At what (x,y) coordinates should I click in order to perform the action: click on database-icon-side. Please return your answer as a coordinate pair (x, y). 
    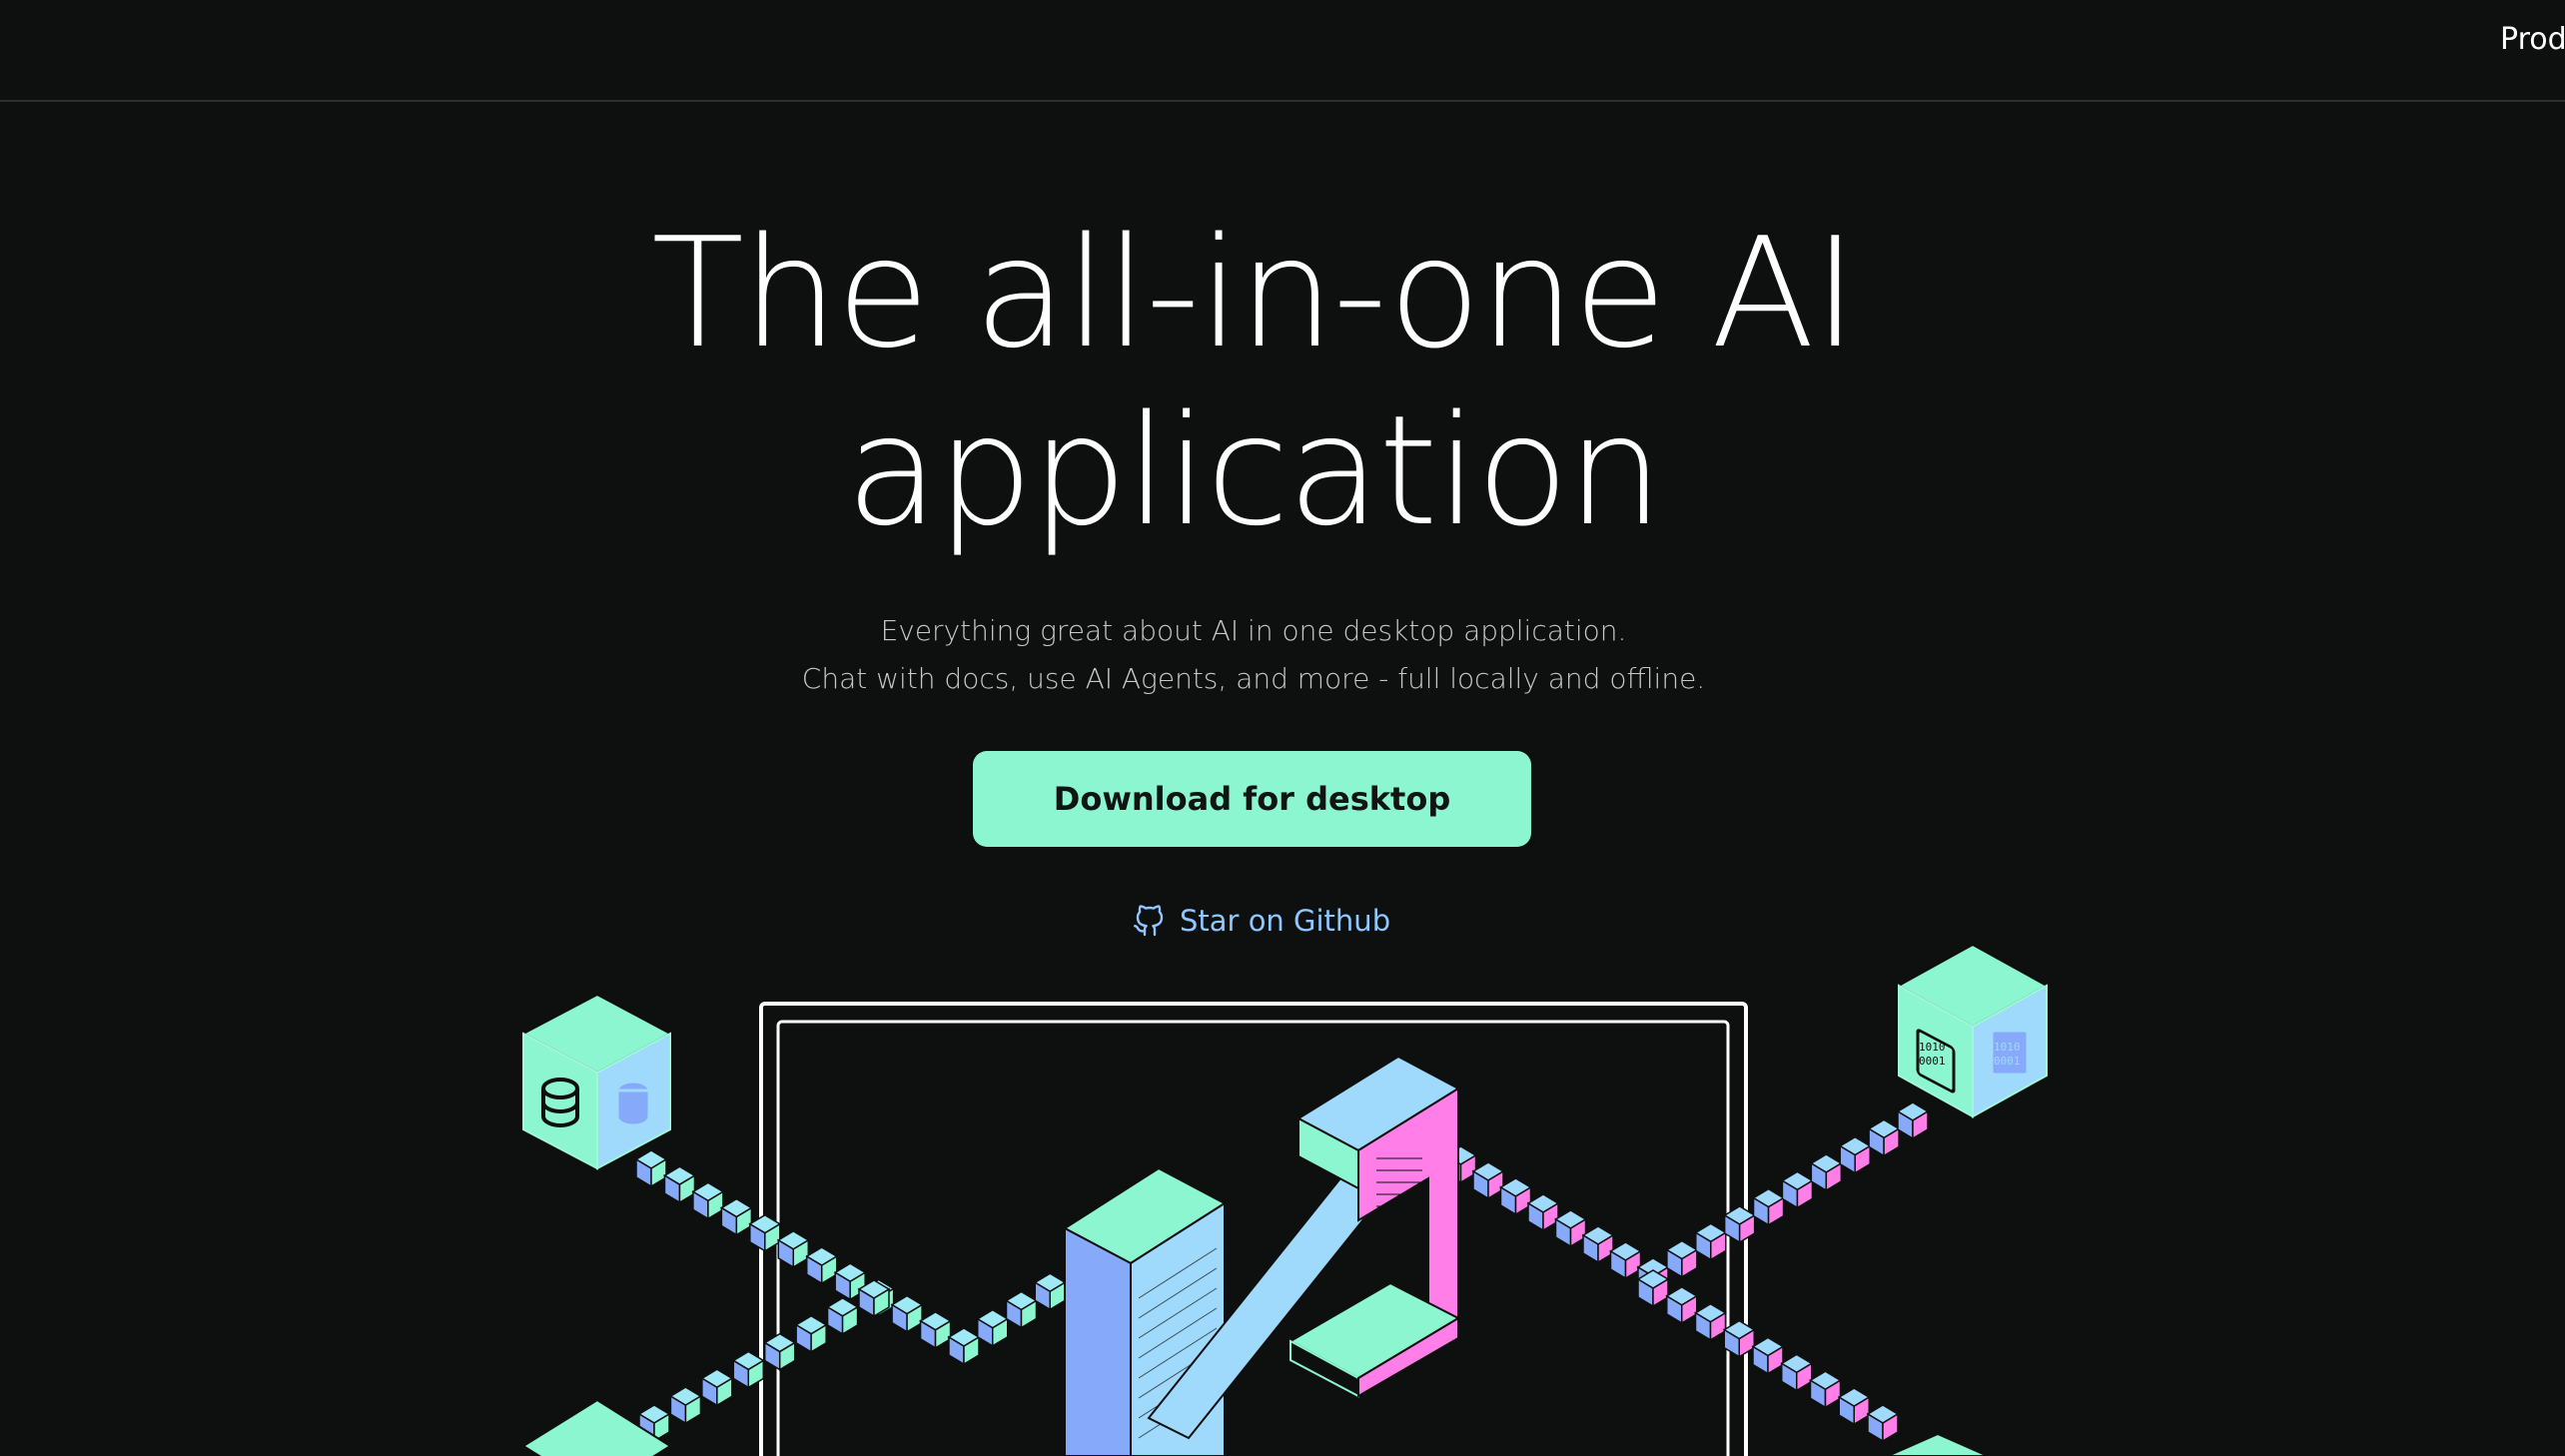
    Looking at the image, I should click on (633, 1103).